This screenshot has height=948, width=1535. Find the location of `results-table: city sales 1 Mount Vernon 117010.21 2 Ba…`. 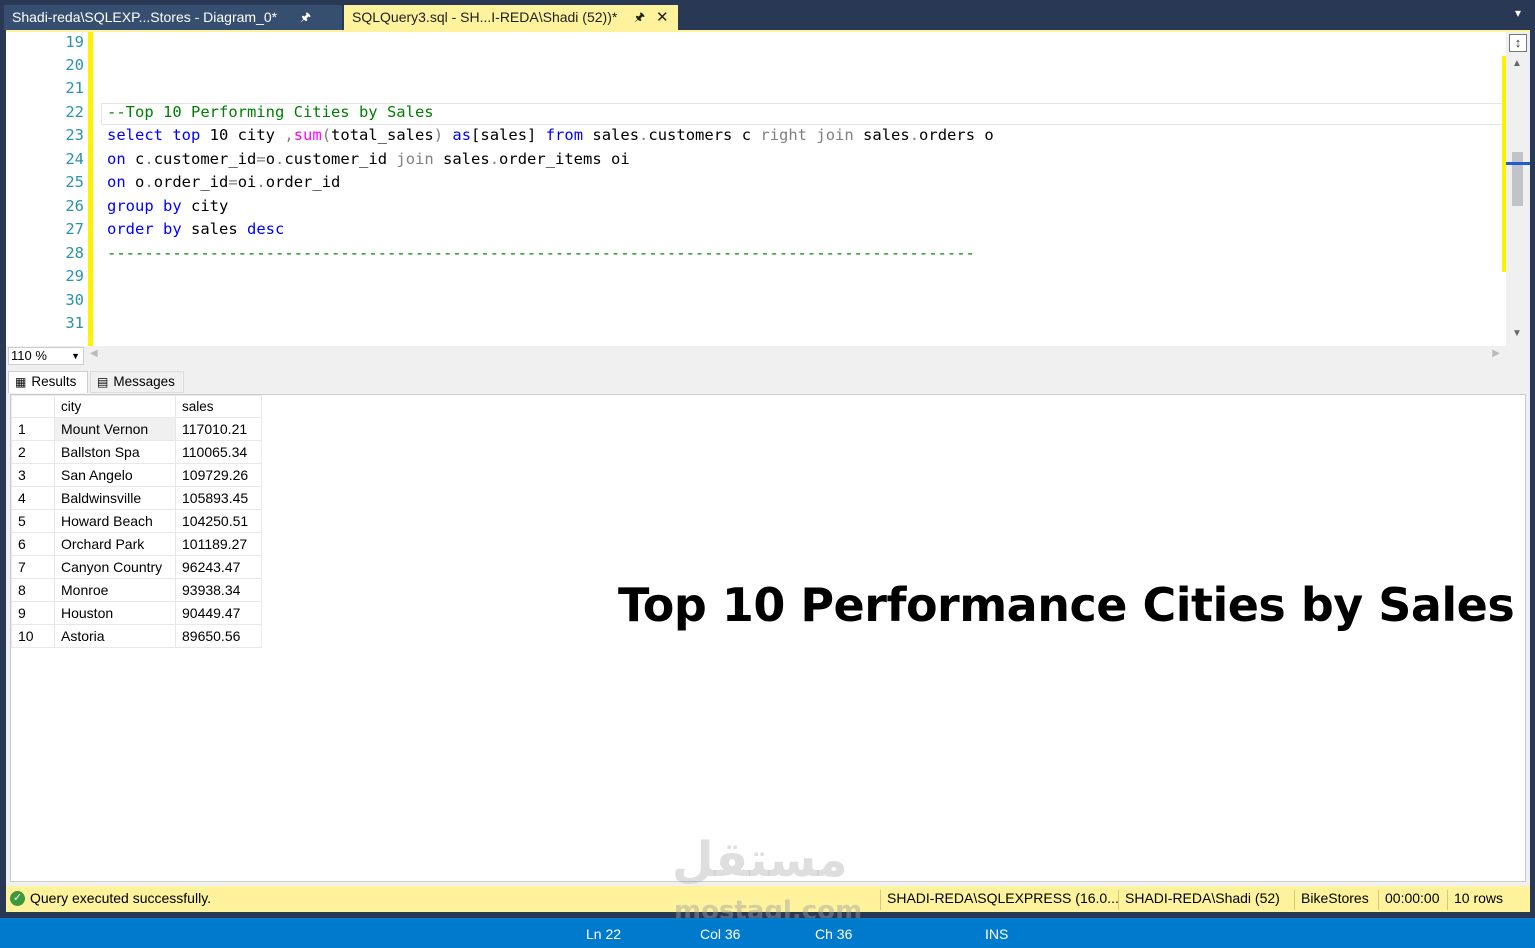

results-table: city sales 1 Mount Vernon 117010.21 2 Ba… is located at coordinates (136, 521).